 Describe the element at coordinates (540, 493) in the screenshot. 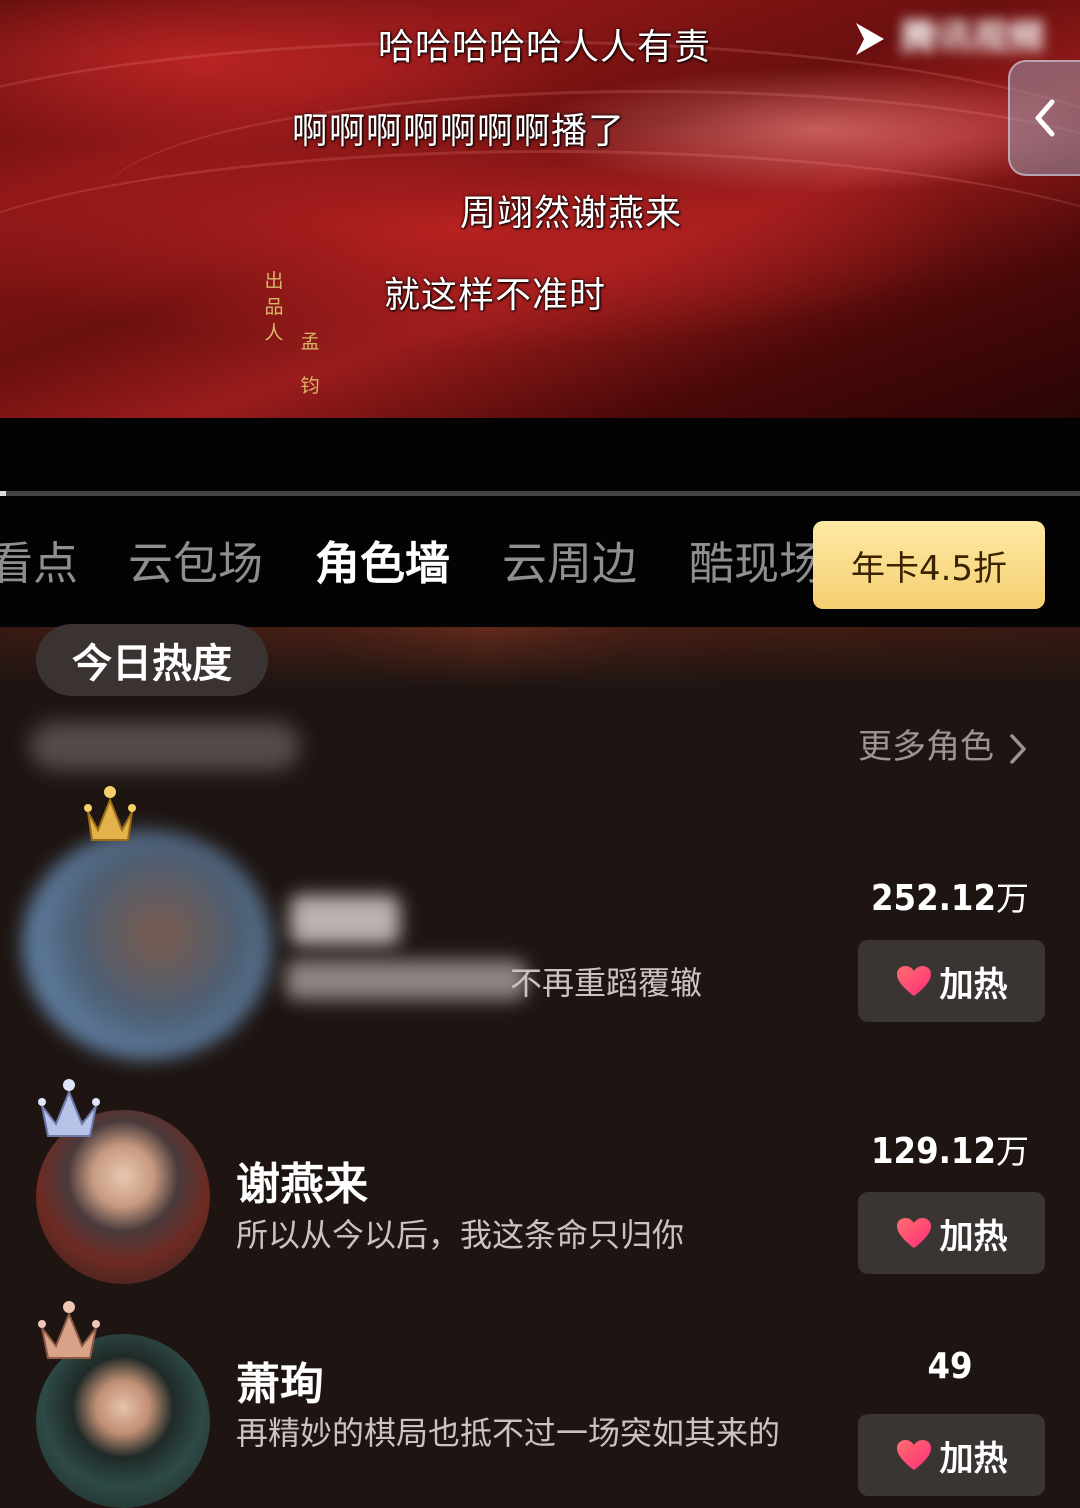

I see `progress-bar` at that location.